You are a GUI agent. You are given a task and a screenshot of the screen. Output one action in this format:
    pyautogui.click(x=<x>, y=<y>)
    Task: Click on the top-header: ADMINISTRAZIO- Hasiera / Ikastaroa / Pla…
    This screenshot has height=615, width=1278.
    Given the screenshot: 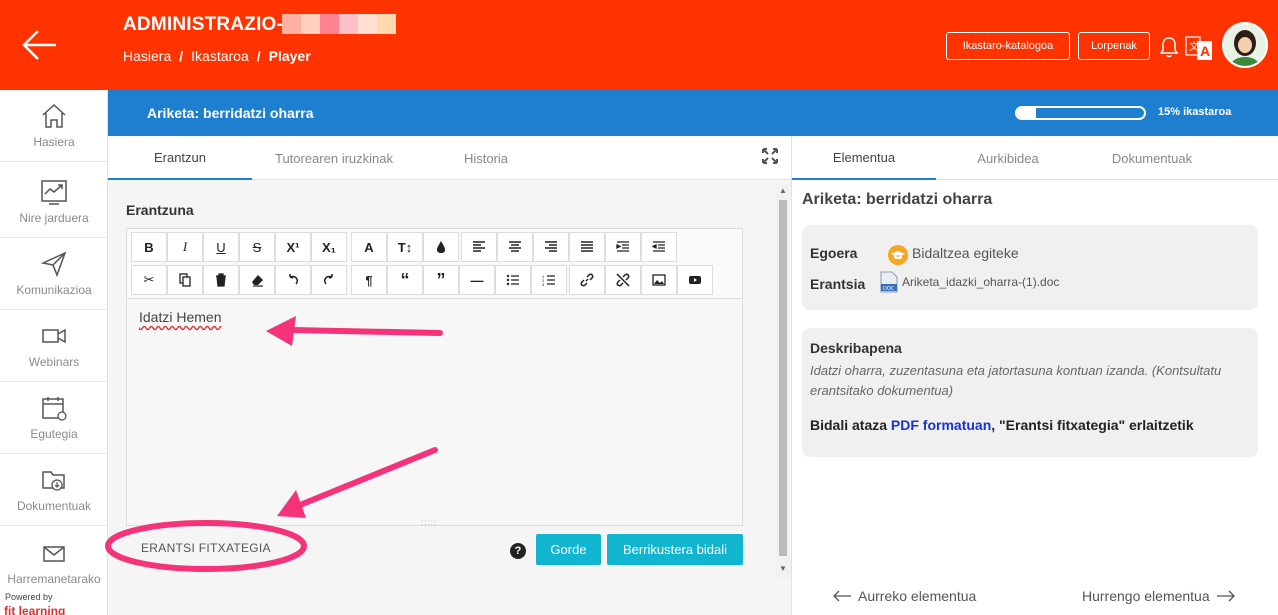 What is the action you would take?
    pyautogui.click(x=639, y=45)
    